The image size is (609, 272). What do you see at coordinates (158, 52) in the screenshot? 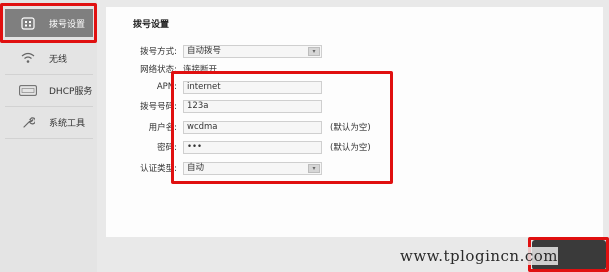
I see `dial-mode-label: 拨号方式:` at bounding box center [158, 52].